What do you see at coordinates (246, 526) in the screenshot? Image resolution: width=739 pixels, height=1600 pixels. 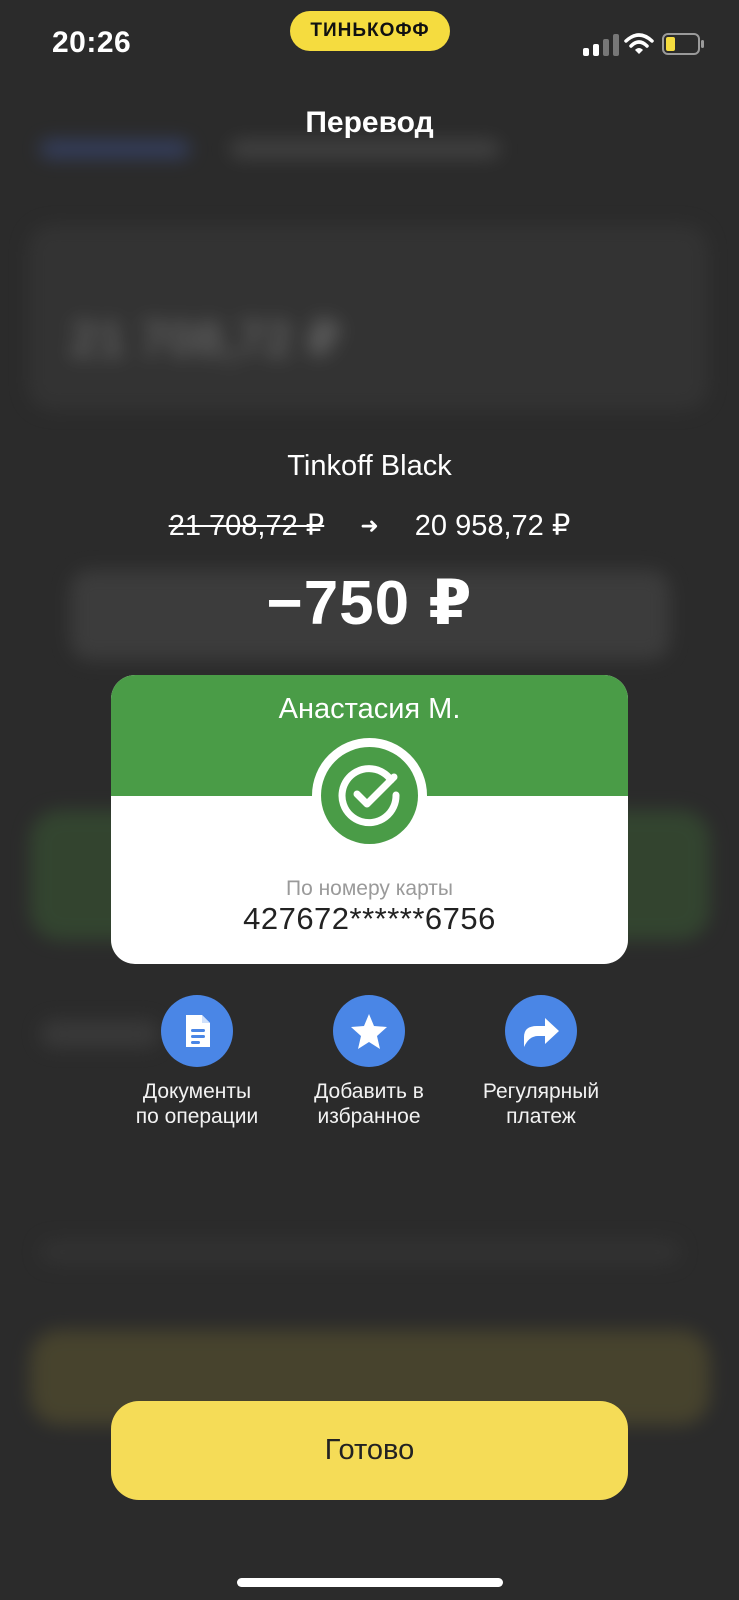 I see `balance-before: 21 708,72 ₽` at bounding box center [246, 526].